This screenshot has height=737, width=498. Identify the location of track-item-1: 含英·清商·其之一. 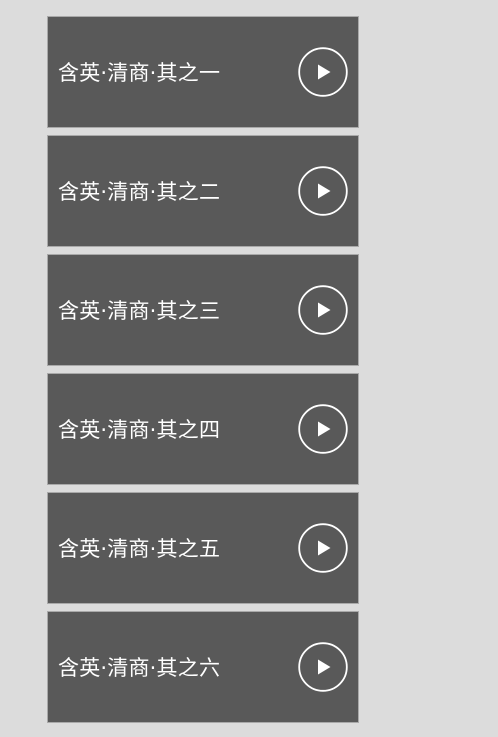
(203, 72).